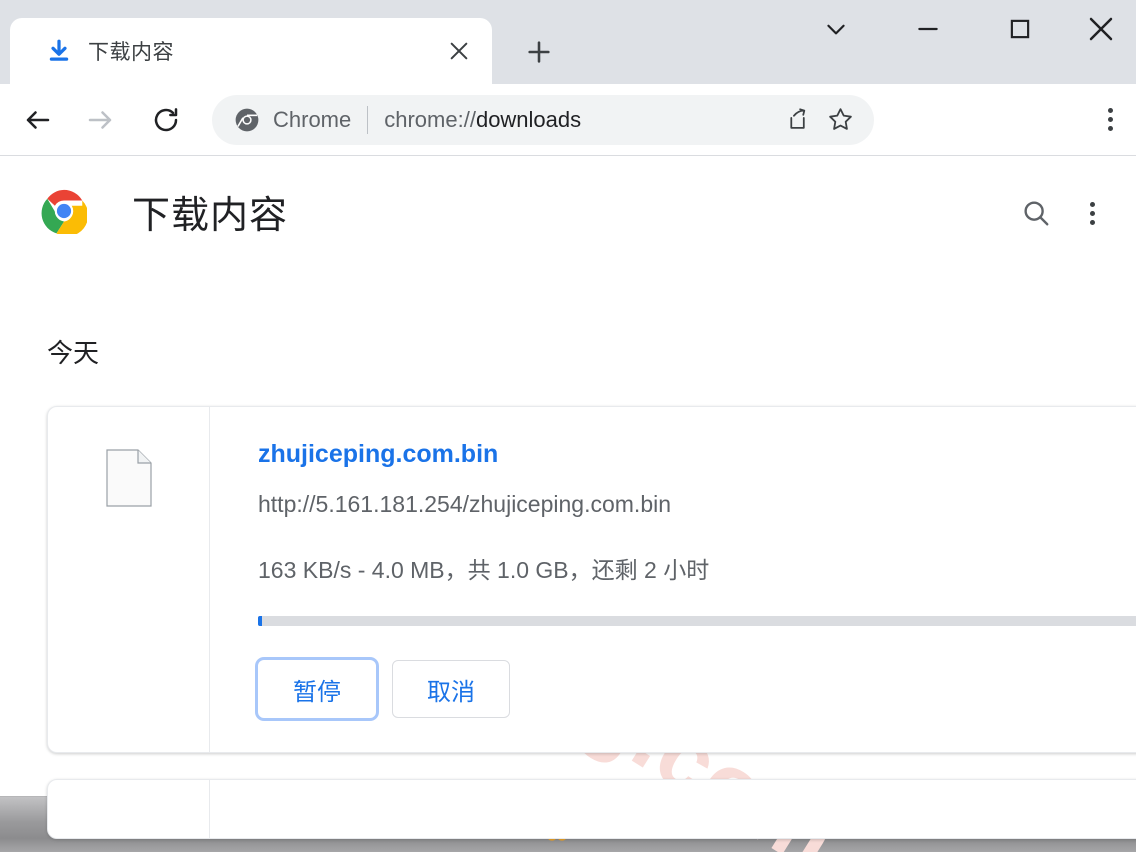 The width and height of the screenshot is (1136, 852). I want to click on back-arrow-icon, so click(38, 120).